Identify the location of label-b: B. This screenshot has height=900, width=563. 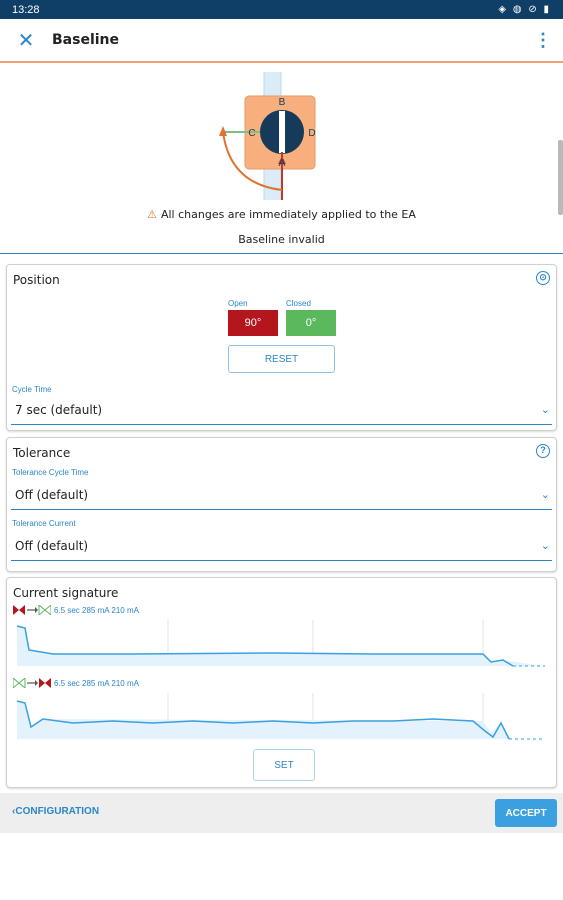
(282, 102).